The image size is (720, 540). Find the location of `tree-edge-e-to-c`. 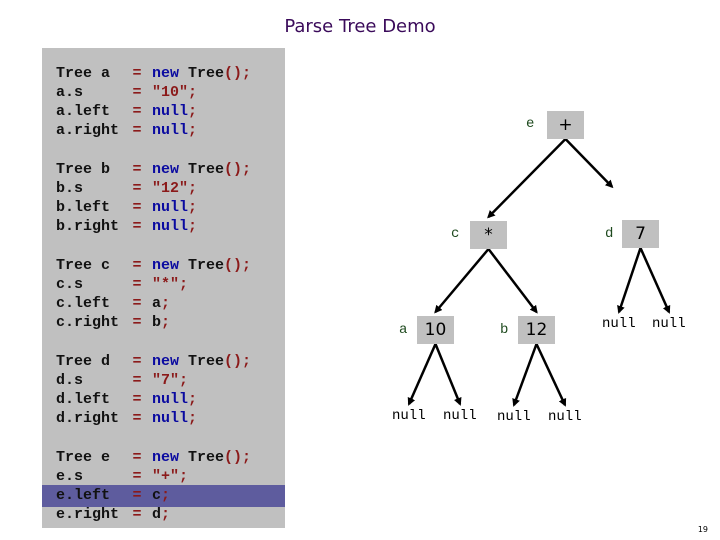

tree-edge-e-to-c is located at coordinates (527, 178).